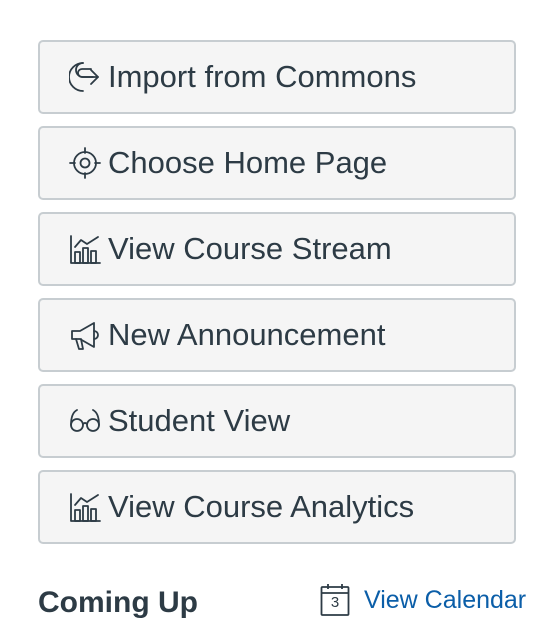 This screenshot has width=548, height=640. Describe the element at coordinates (85, 421) in the screenshot. I see `glasses-icon` at that location.